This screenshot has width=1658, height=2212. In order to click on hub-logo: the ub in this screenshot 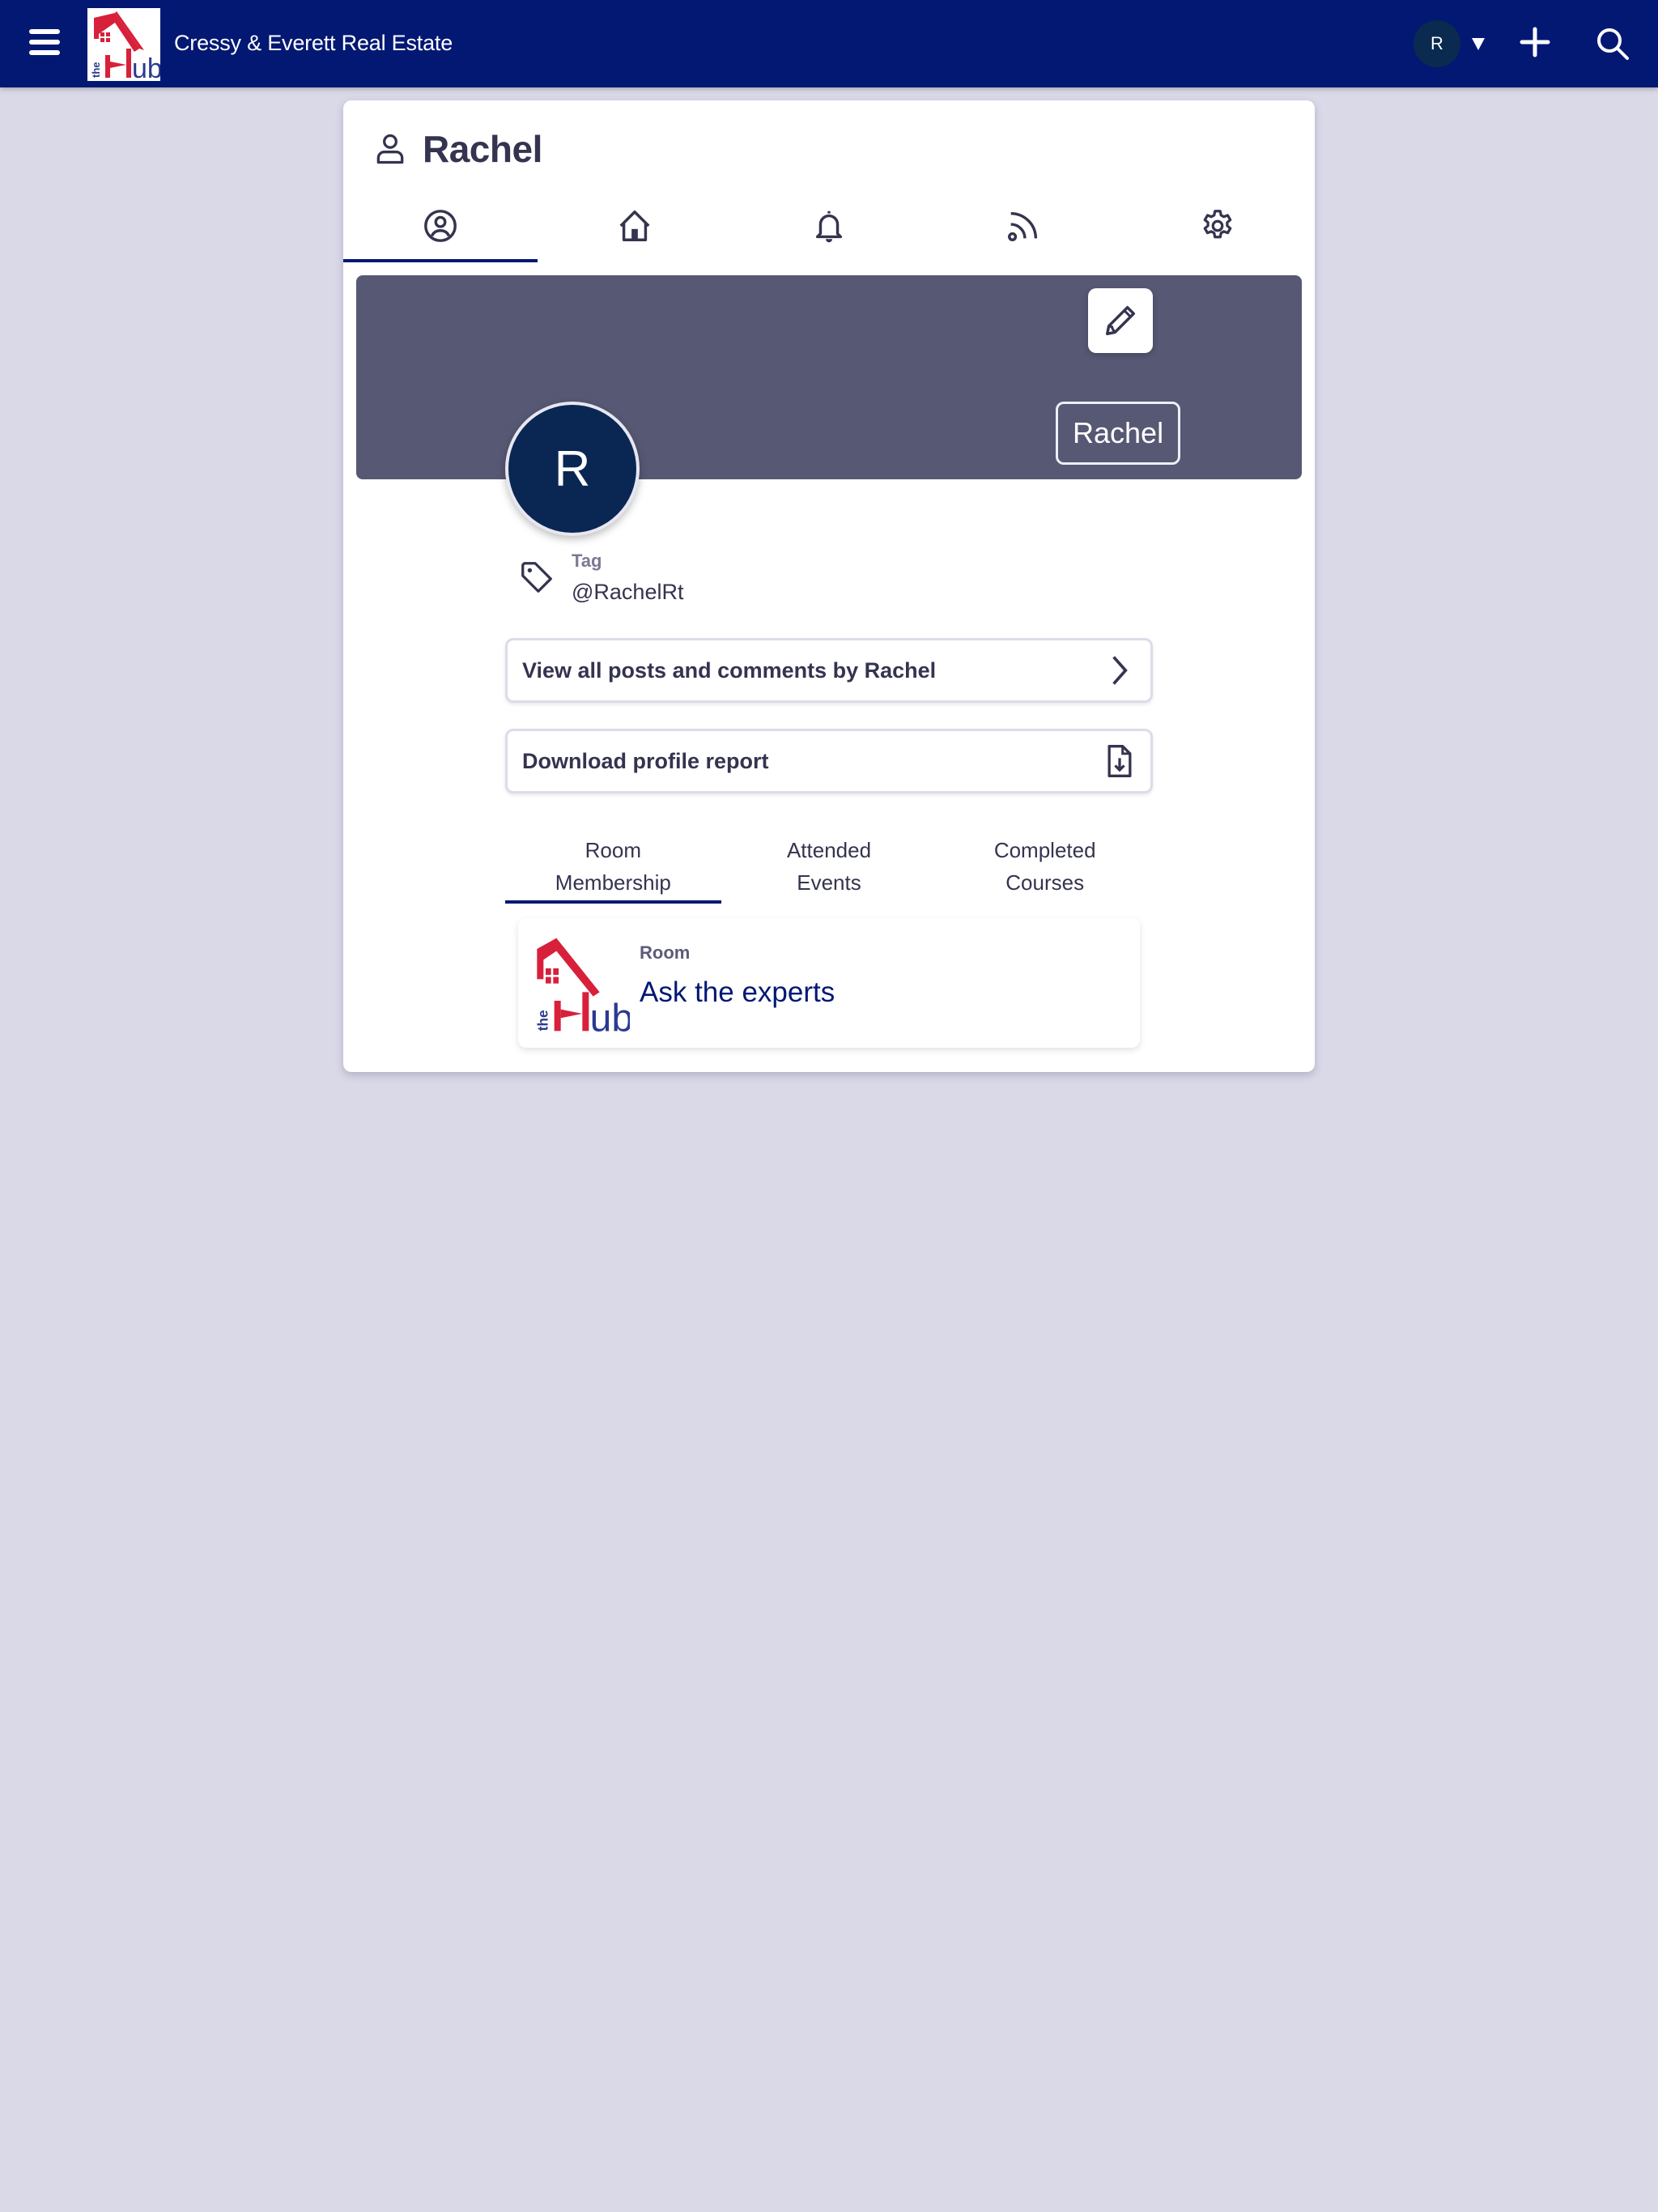, I will do `click(125, 46)`.